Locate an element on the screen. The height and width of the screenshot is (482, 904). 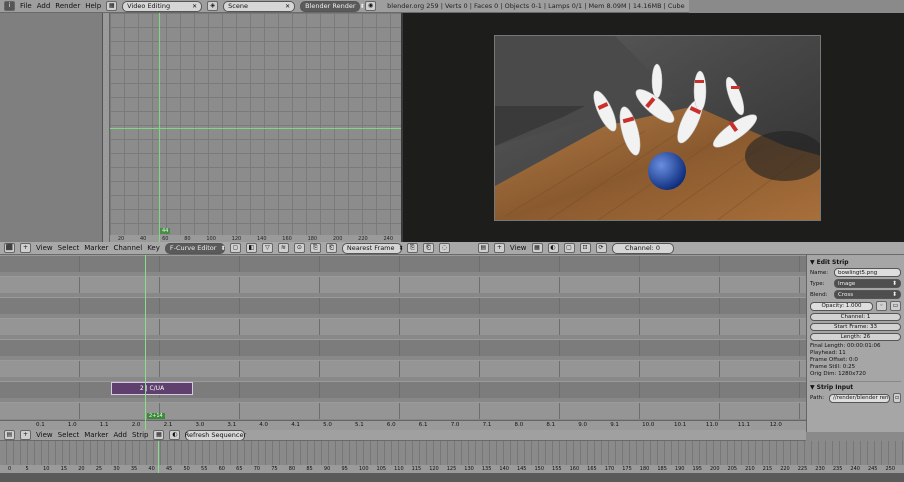
seq-menu-strip: Strip is located at coordinates (140, 435).